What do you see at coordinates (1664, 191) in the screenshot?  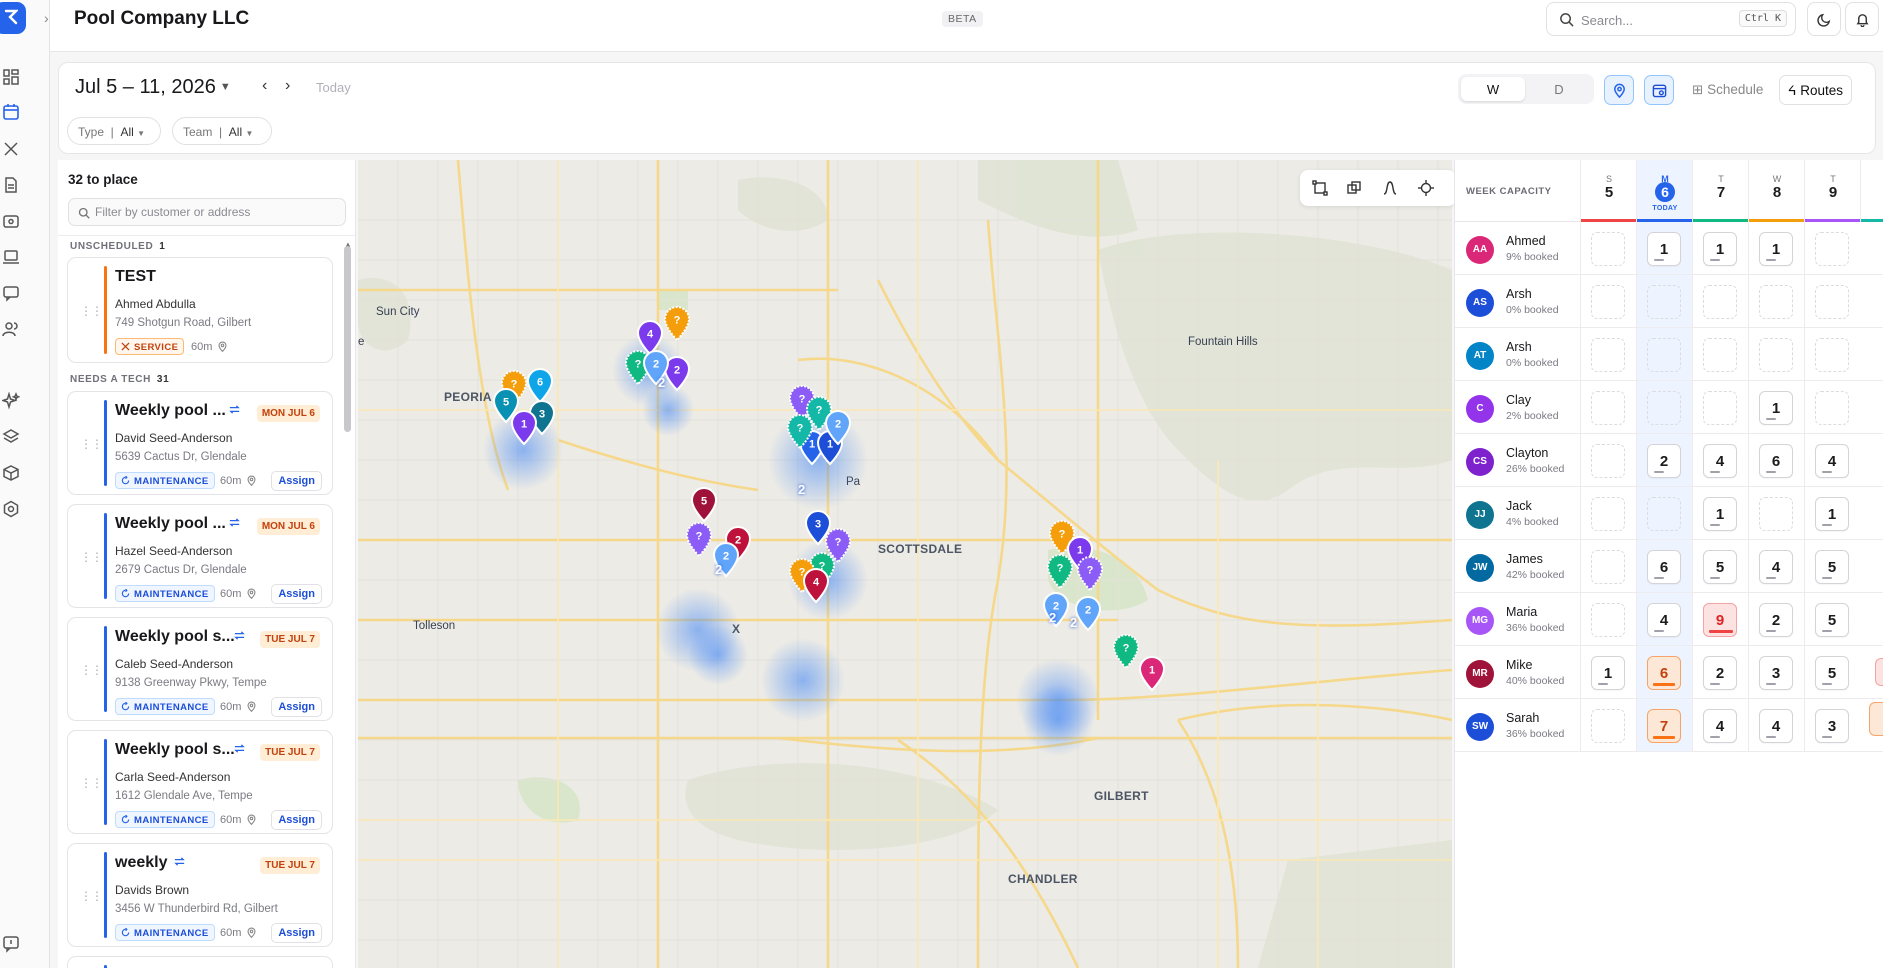 I see `day-column-header: M 6 TODAY` at bounding box center [1664, 191].